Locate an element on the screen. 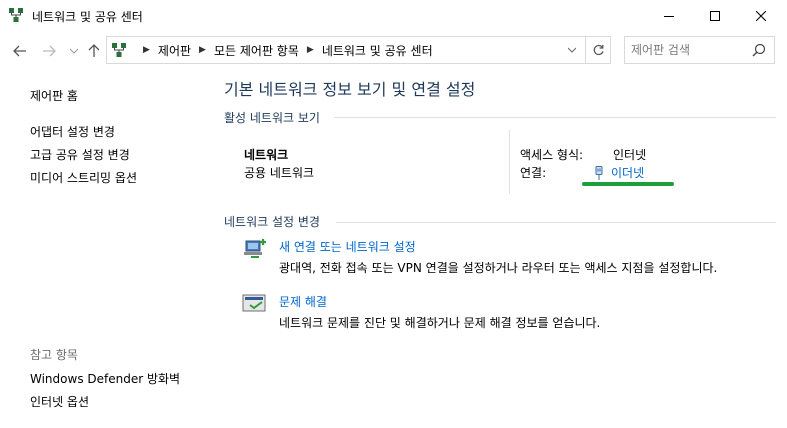 Image resolution: width=787 pixels, height=428 pixels. address-dropdown-button is located at coordinates (572, 50).